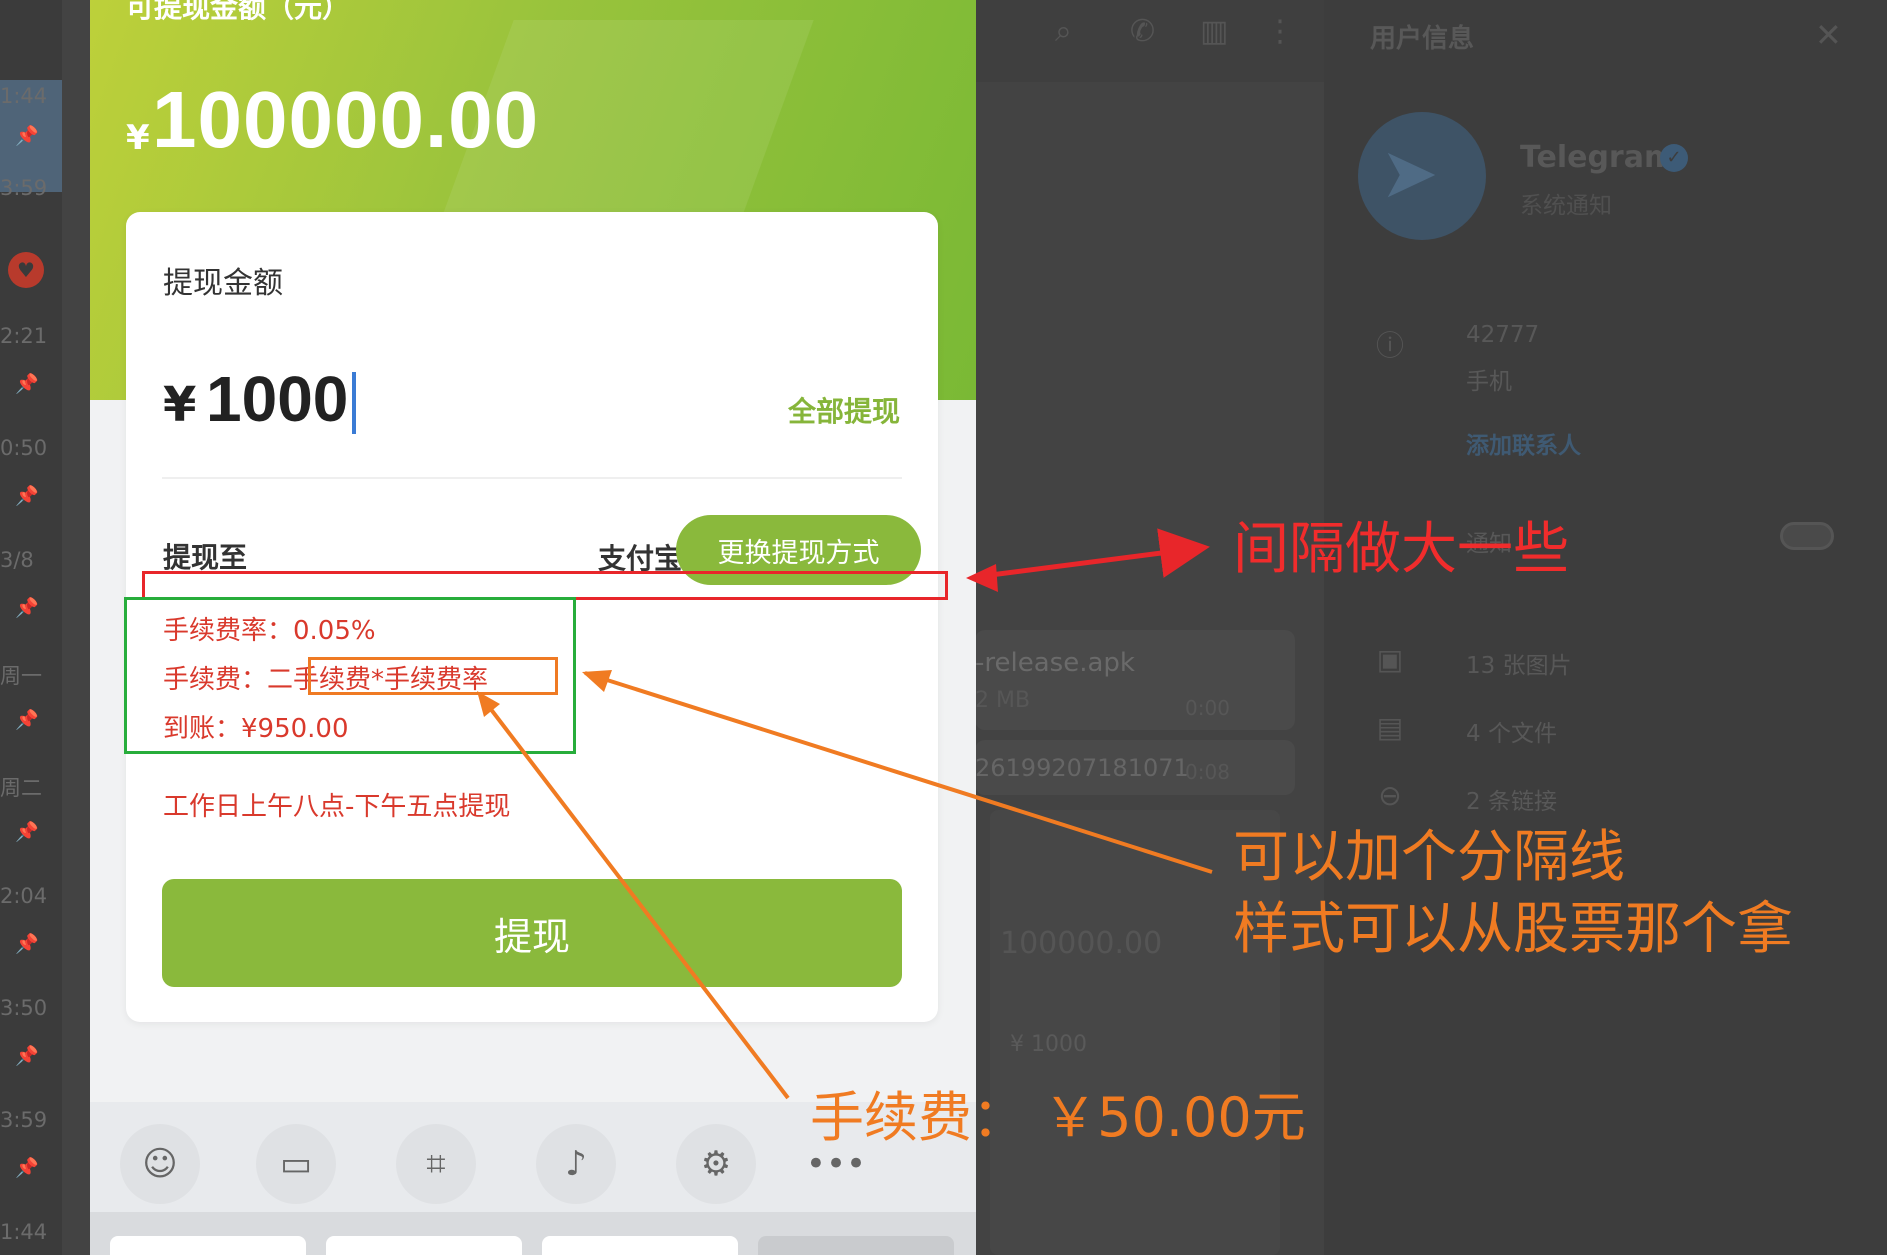 The image size is (1887, 1255). What do you see at coordinates (21, 676) in the screenshot?
I see `chat-time: 周一` at bounding box center [21, 676].